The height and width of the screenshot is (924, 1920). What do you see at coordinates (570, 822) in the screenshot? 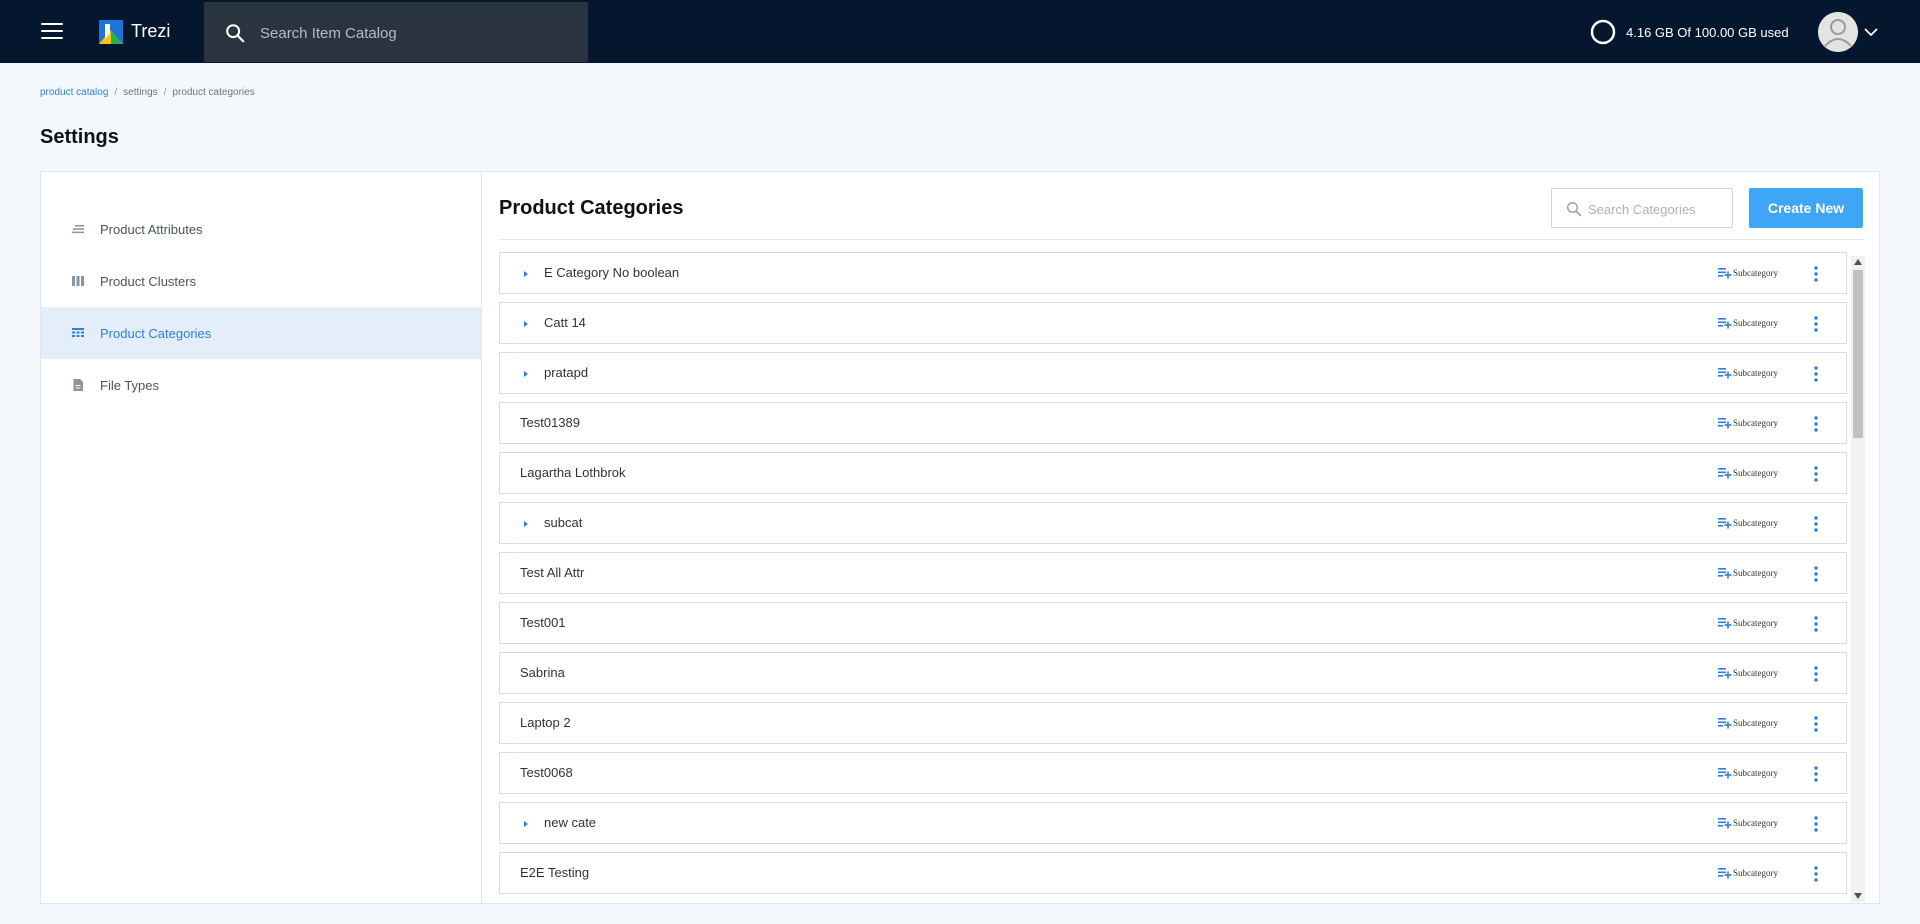
I see `category-name: new cate` at bounding box center [570, 822].